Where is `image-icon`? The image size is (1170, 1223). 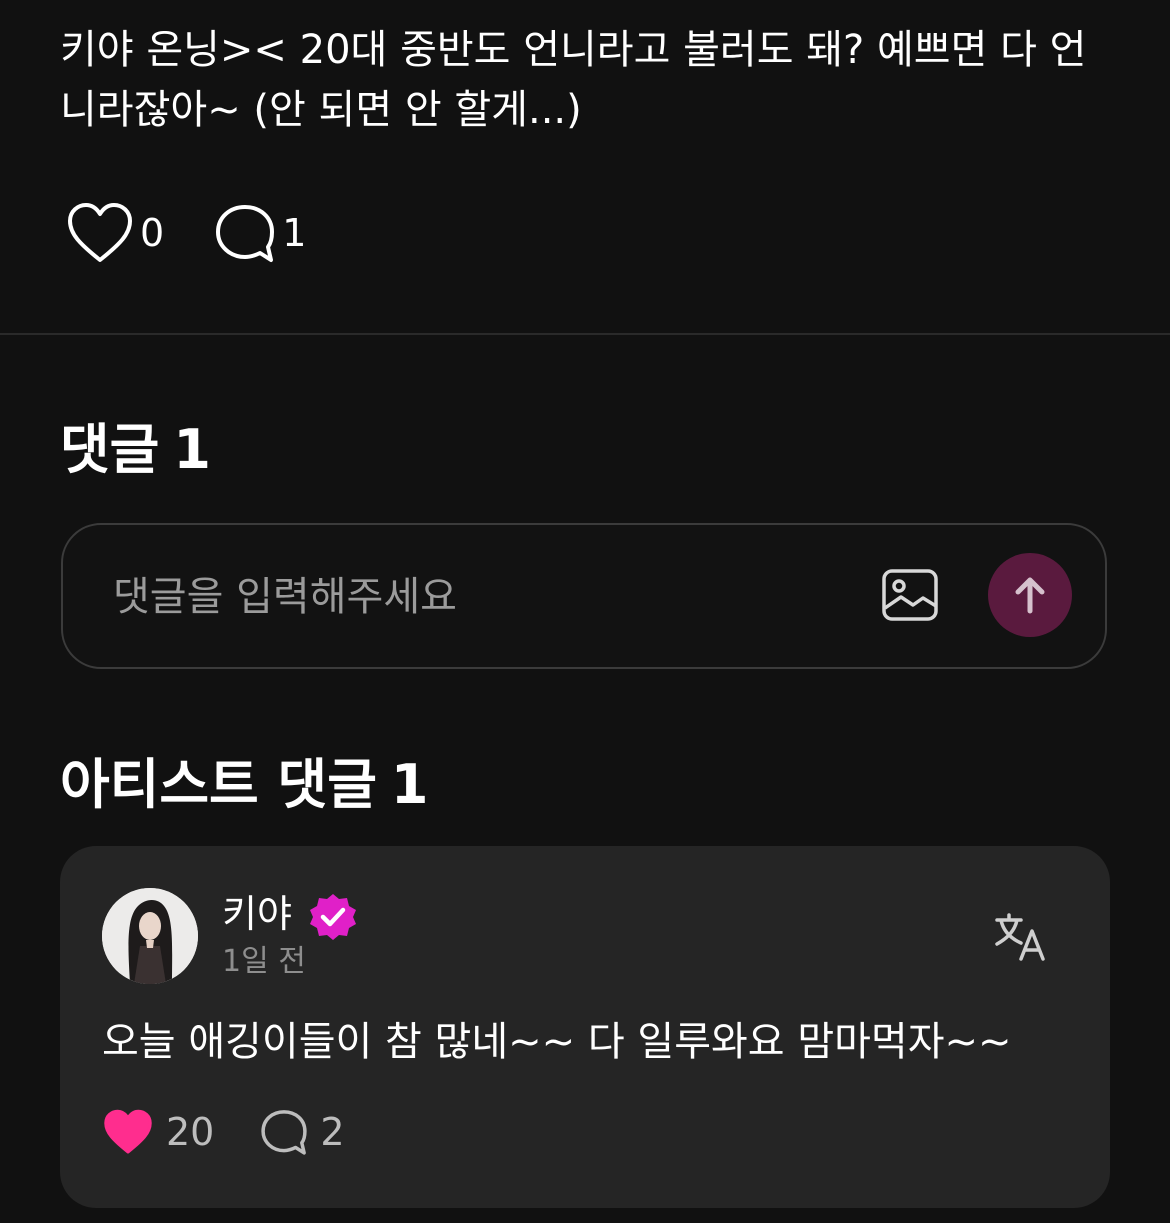
image-icon is located at coordinates (910, 595).